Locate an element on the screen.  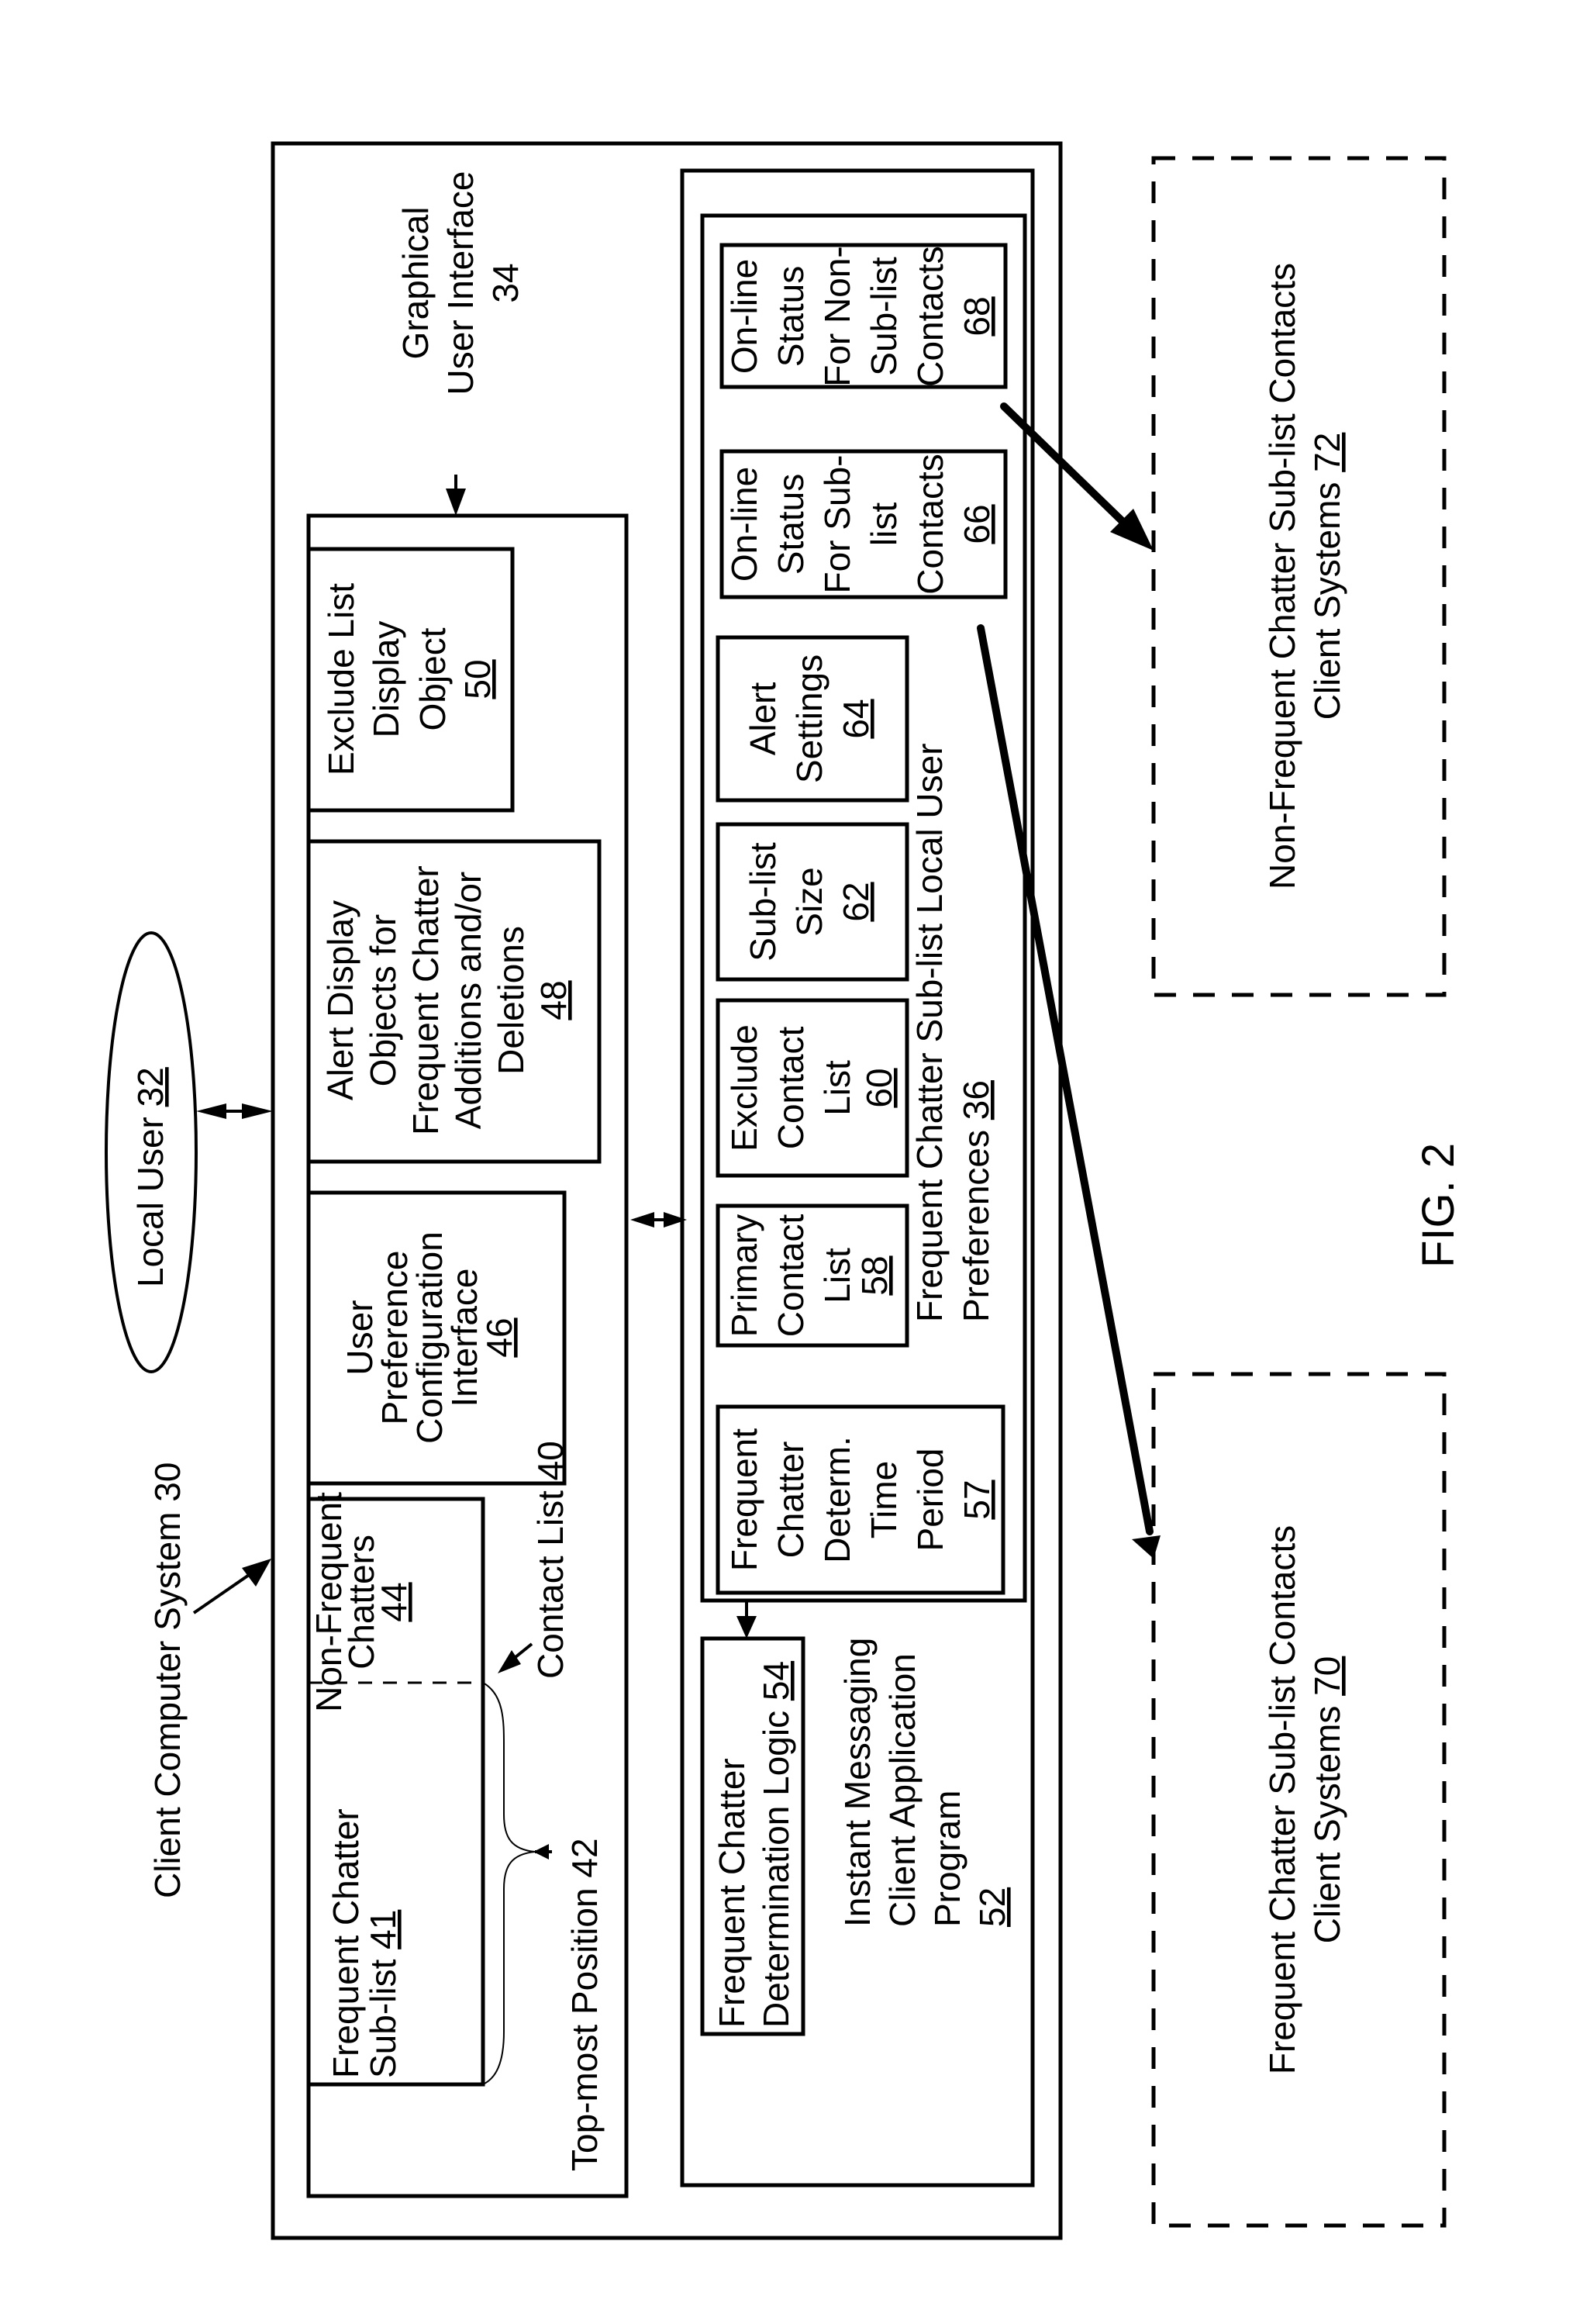
svg-text:Frequent Chatter Sub-list Loca: Frequent Chatter Sub-list Local User is located at coordinates (930, 1032).